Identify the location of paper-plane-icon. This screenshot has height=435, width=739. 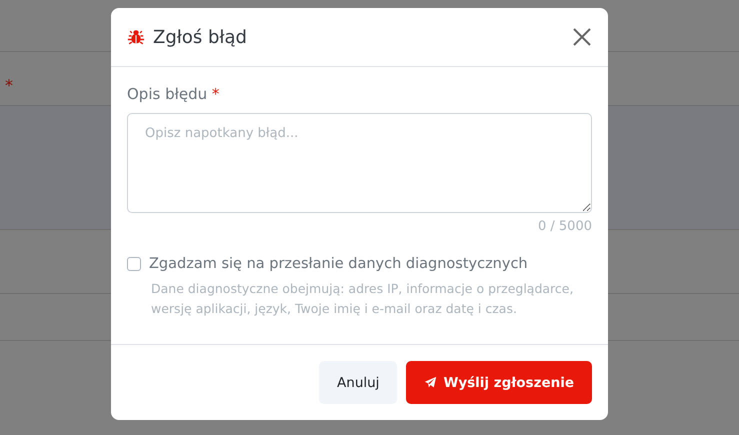
(431, 382).